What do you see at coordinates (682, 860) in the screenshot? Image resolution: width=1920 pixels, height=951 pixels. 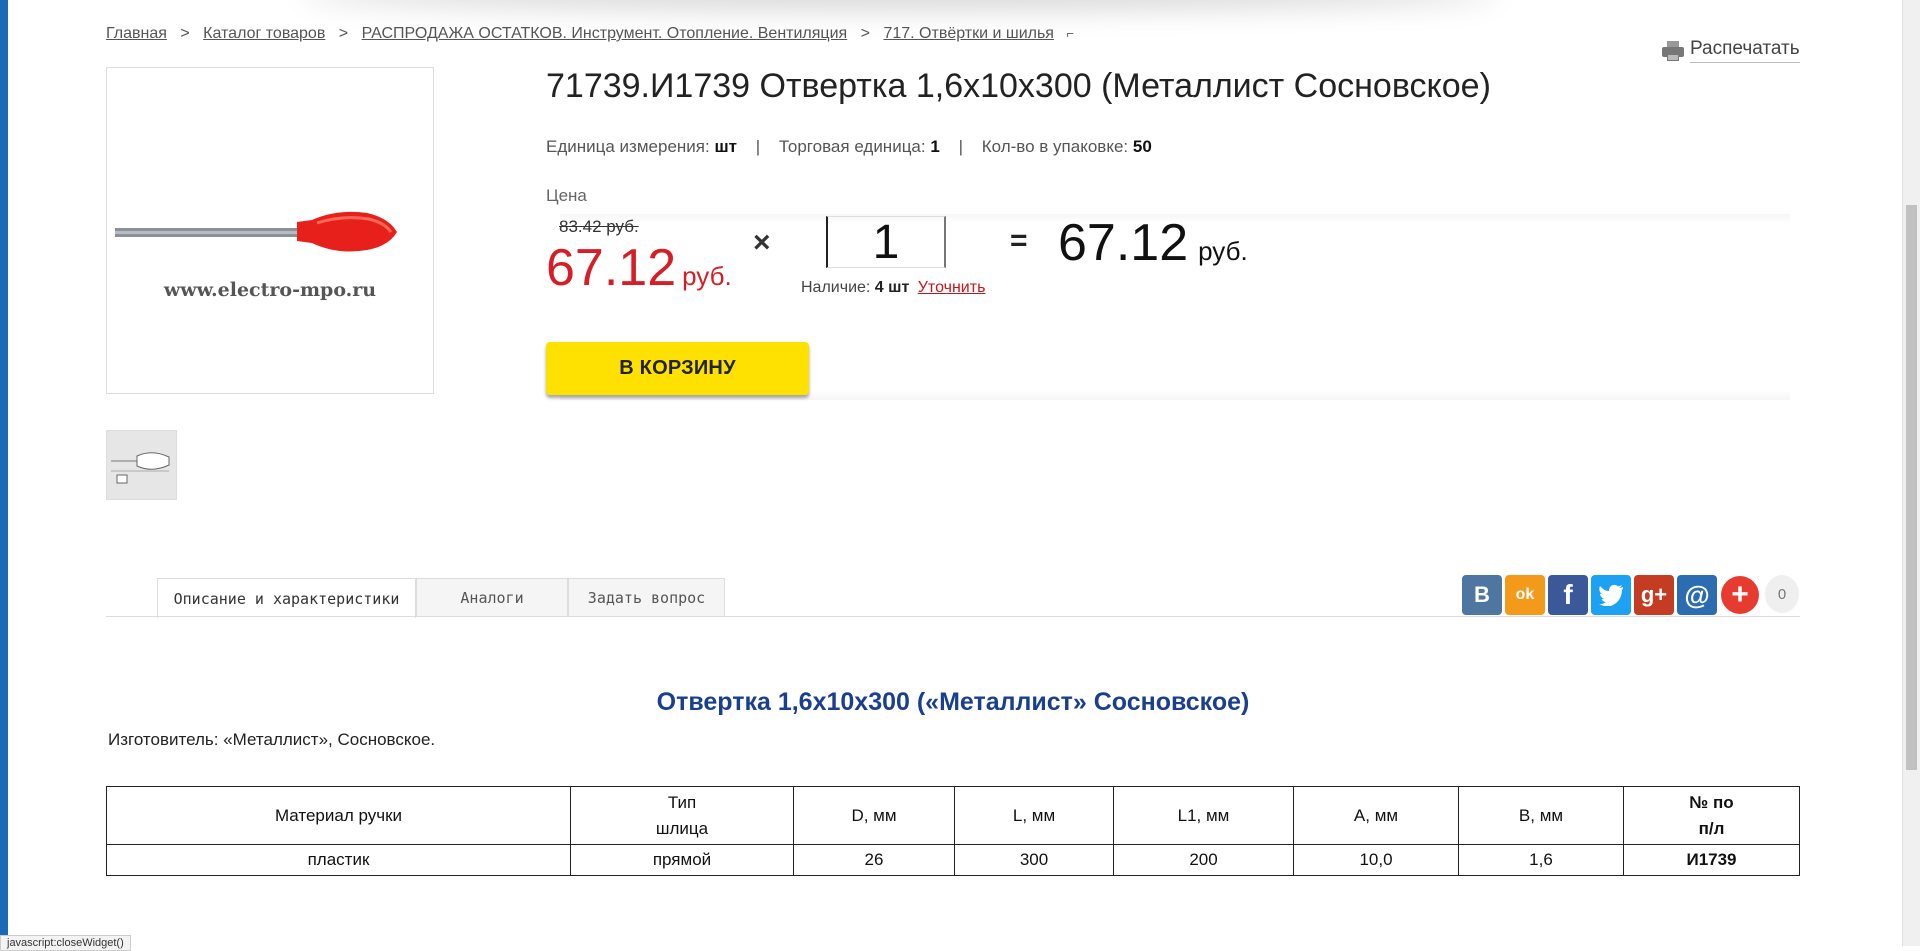 I see `cell-slot-type: прямой` at bounding box center [682, 860].